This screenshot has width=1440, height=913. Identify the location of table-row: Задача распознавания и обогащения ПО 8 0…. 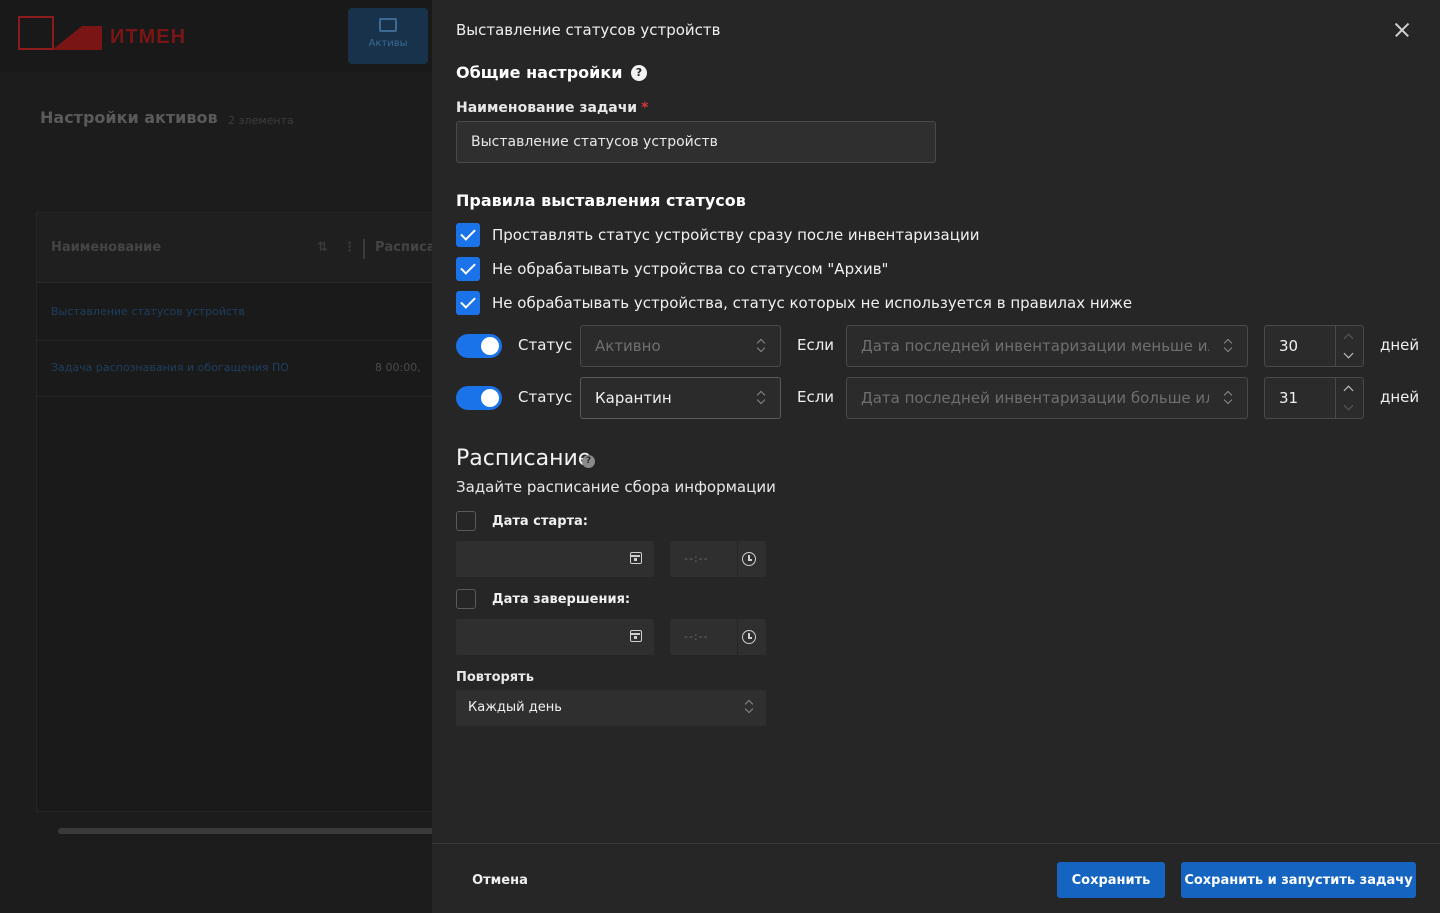
(247, 369).